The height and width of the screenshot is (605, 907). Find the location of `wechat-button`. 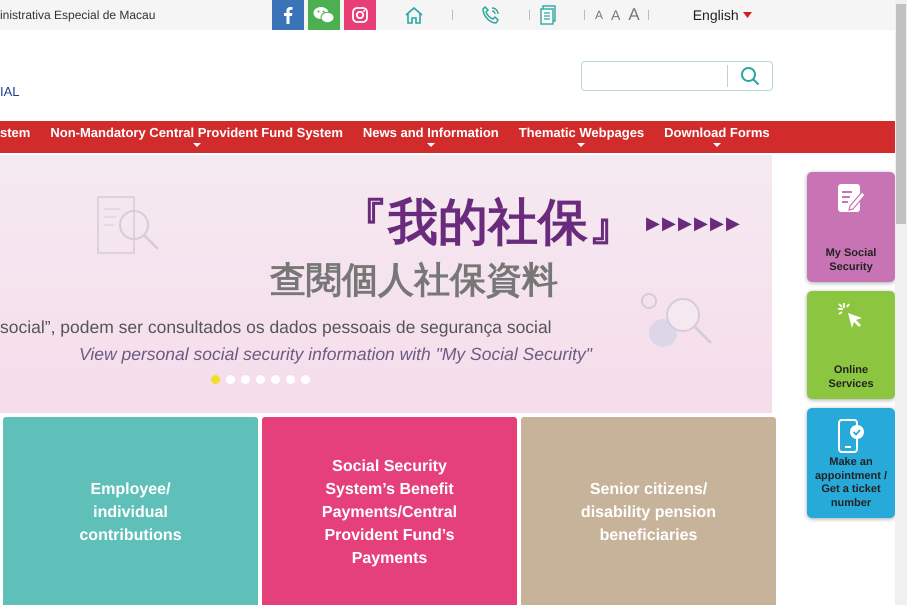

wechat-button is located at coordinates (324, 15).